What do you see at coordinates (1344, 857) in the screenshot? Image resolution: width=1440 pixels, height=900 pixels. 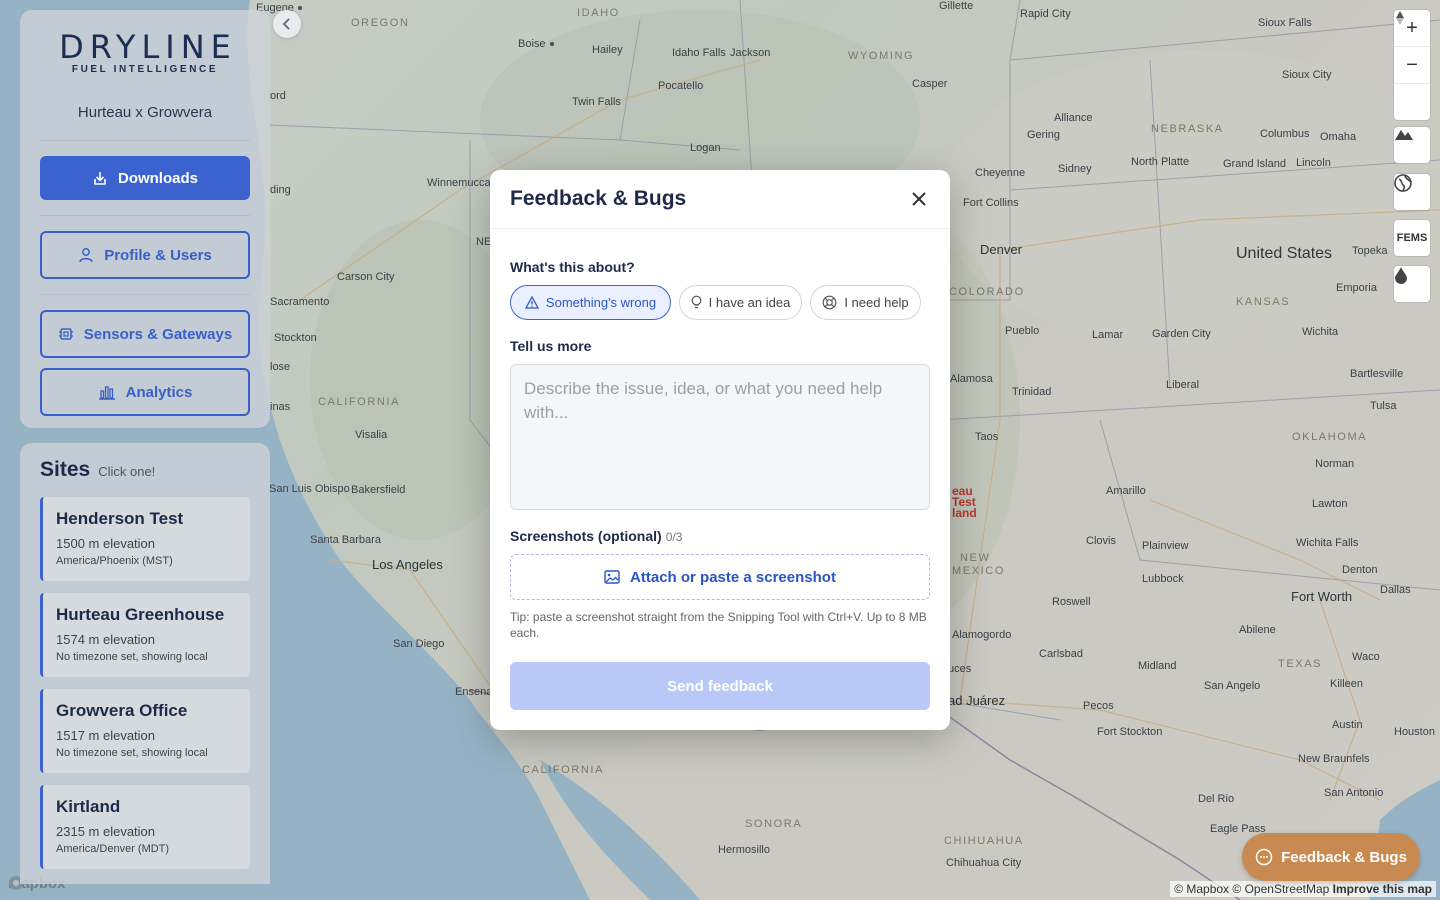 I see `fab-label: Feedback & Bugs` at bounding box center [1344, 857].